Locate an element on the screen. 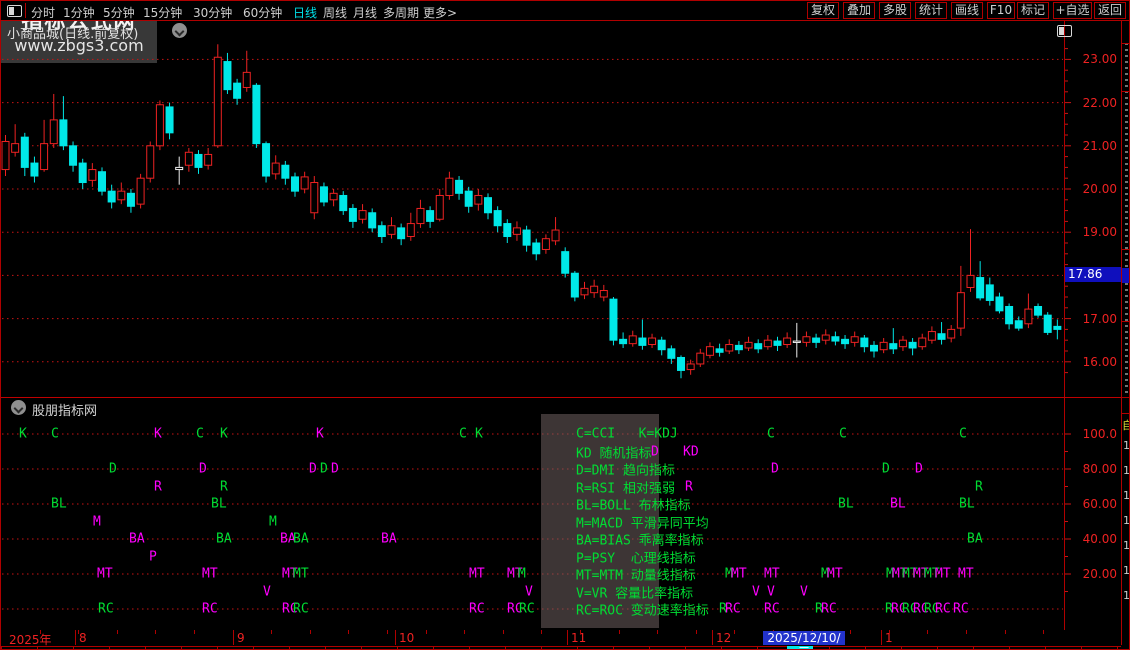  right-side-strip: 自 1111111 is located at coordinates (1125, 325).